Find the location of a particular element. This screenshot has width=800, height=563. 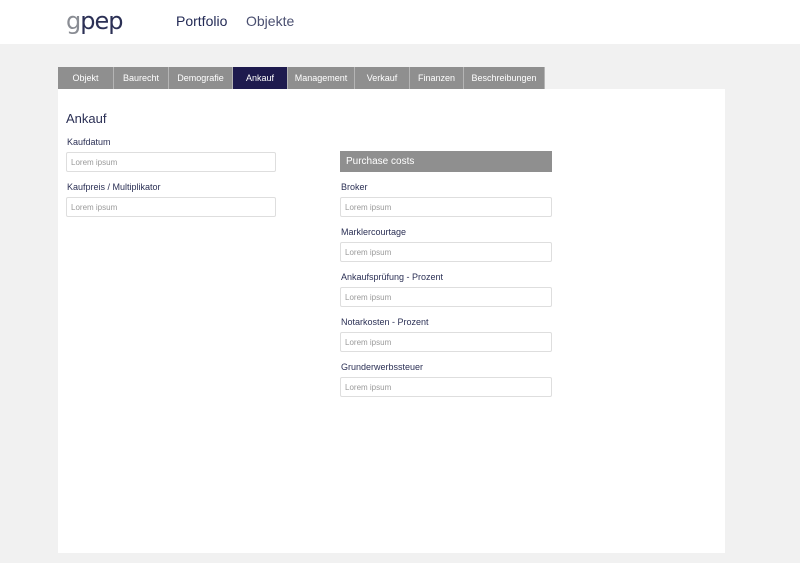

logo-rest: pep is located at coordinates (101, 21).